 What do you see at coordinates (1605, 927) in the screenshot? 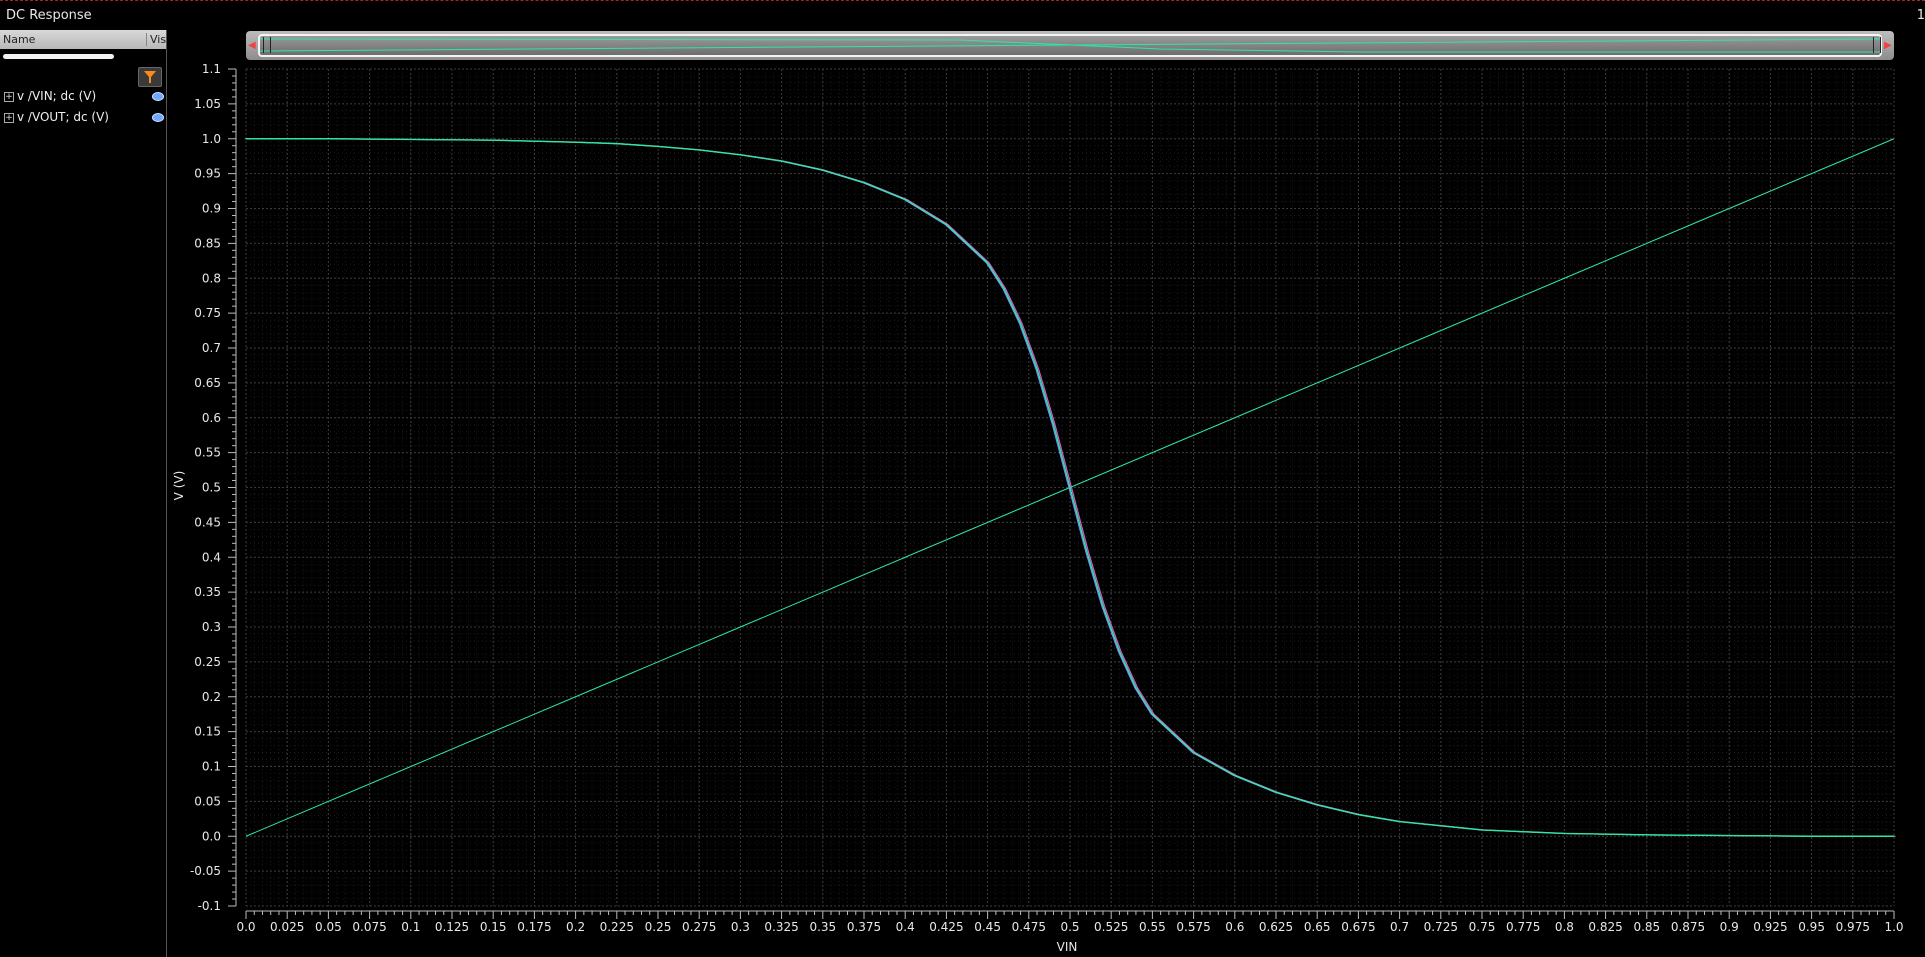
I see `x-tick-label: 0.825` at bounding box center [1605, 927].